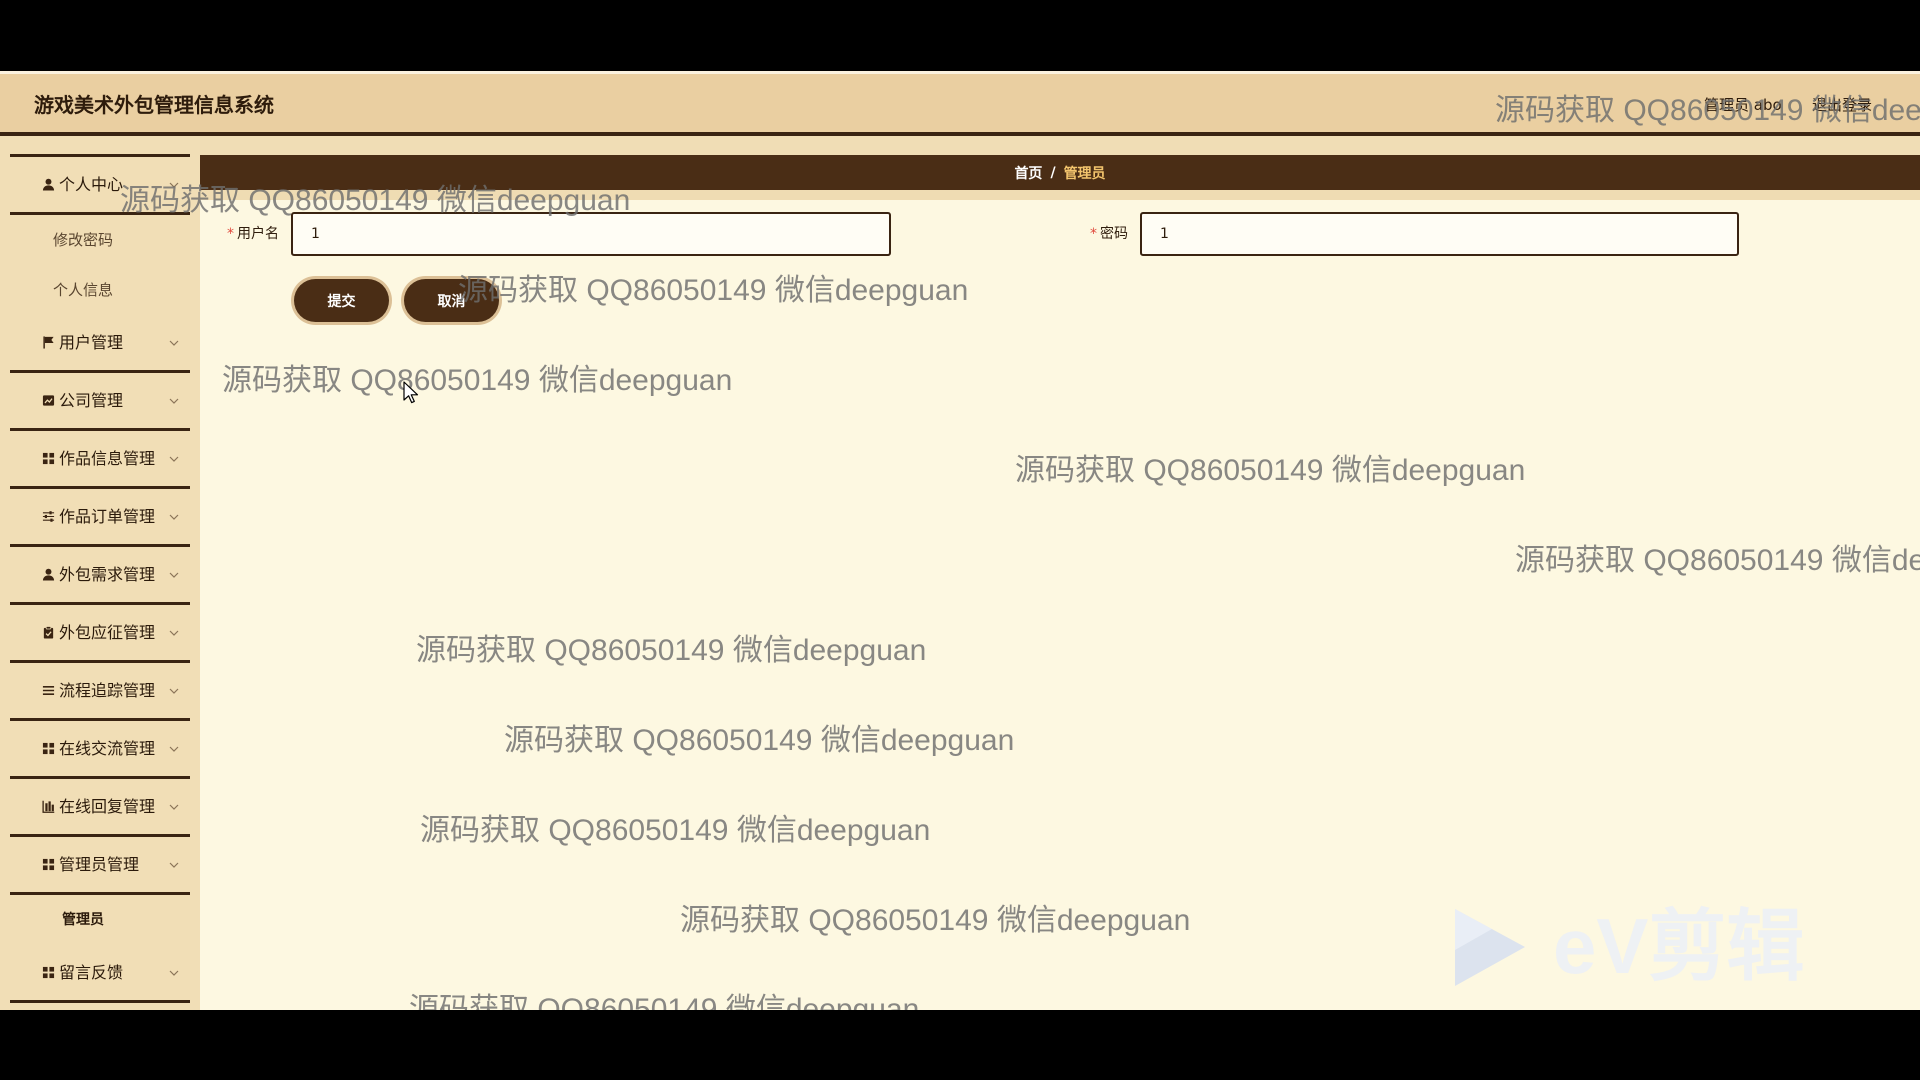 The width and height of the screenshot is (1920, 1080). I want to click on submit-button: 提交, so click(341, 300).